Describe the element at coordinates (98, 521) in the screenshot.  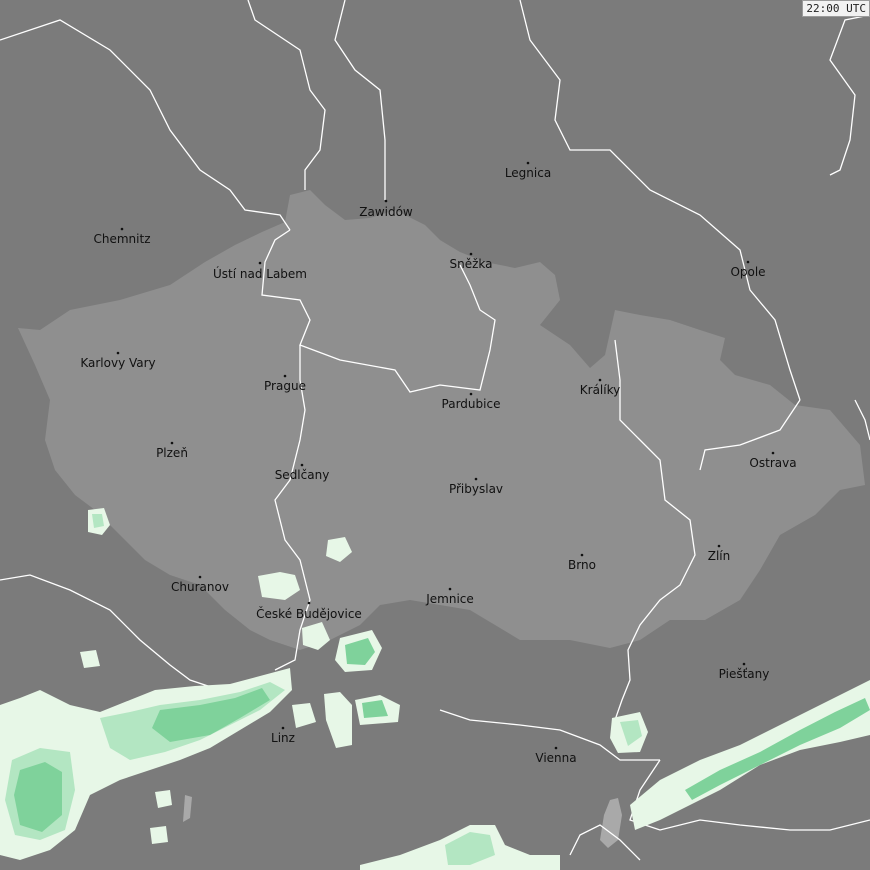
I see `precip-cell-west-core` at that location.